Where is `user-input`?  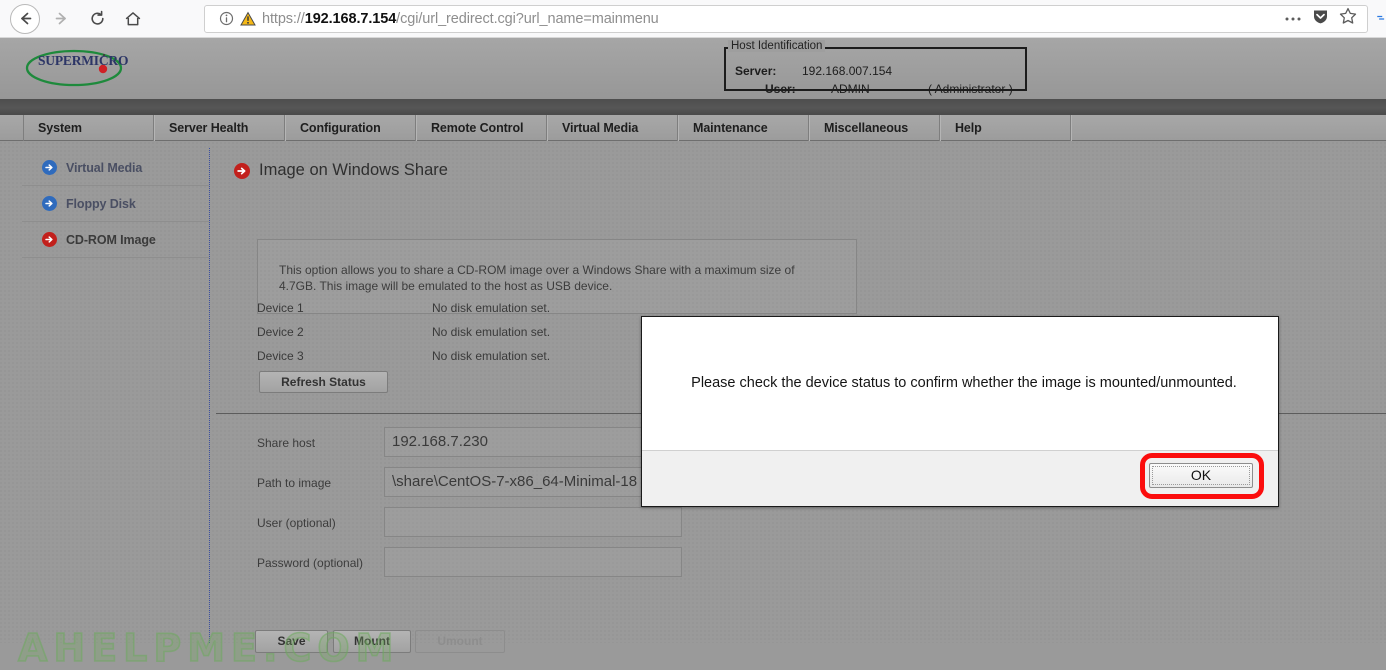 user-input is located at coordinates (533, 522).